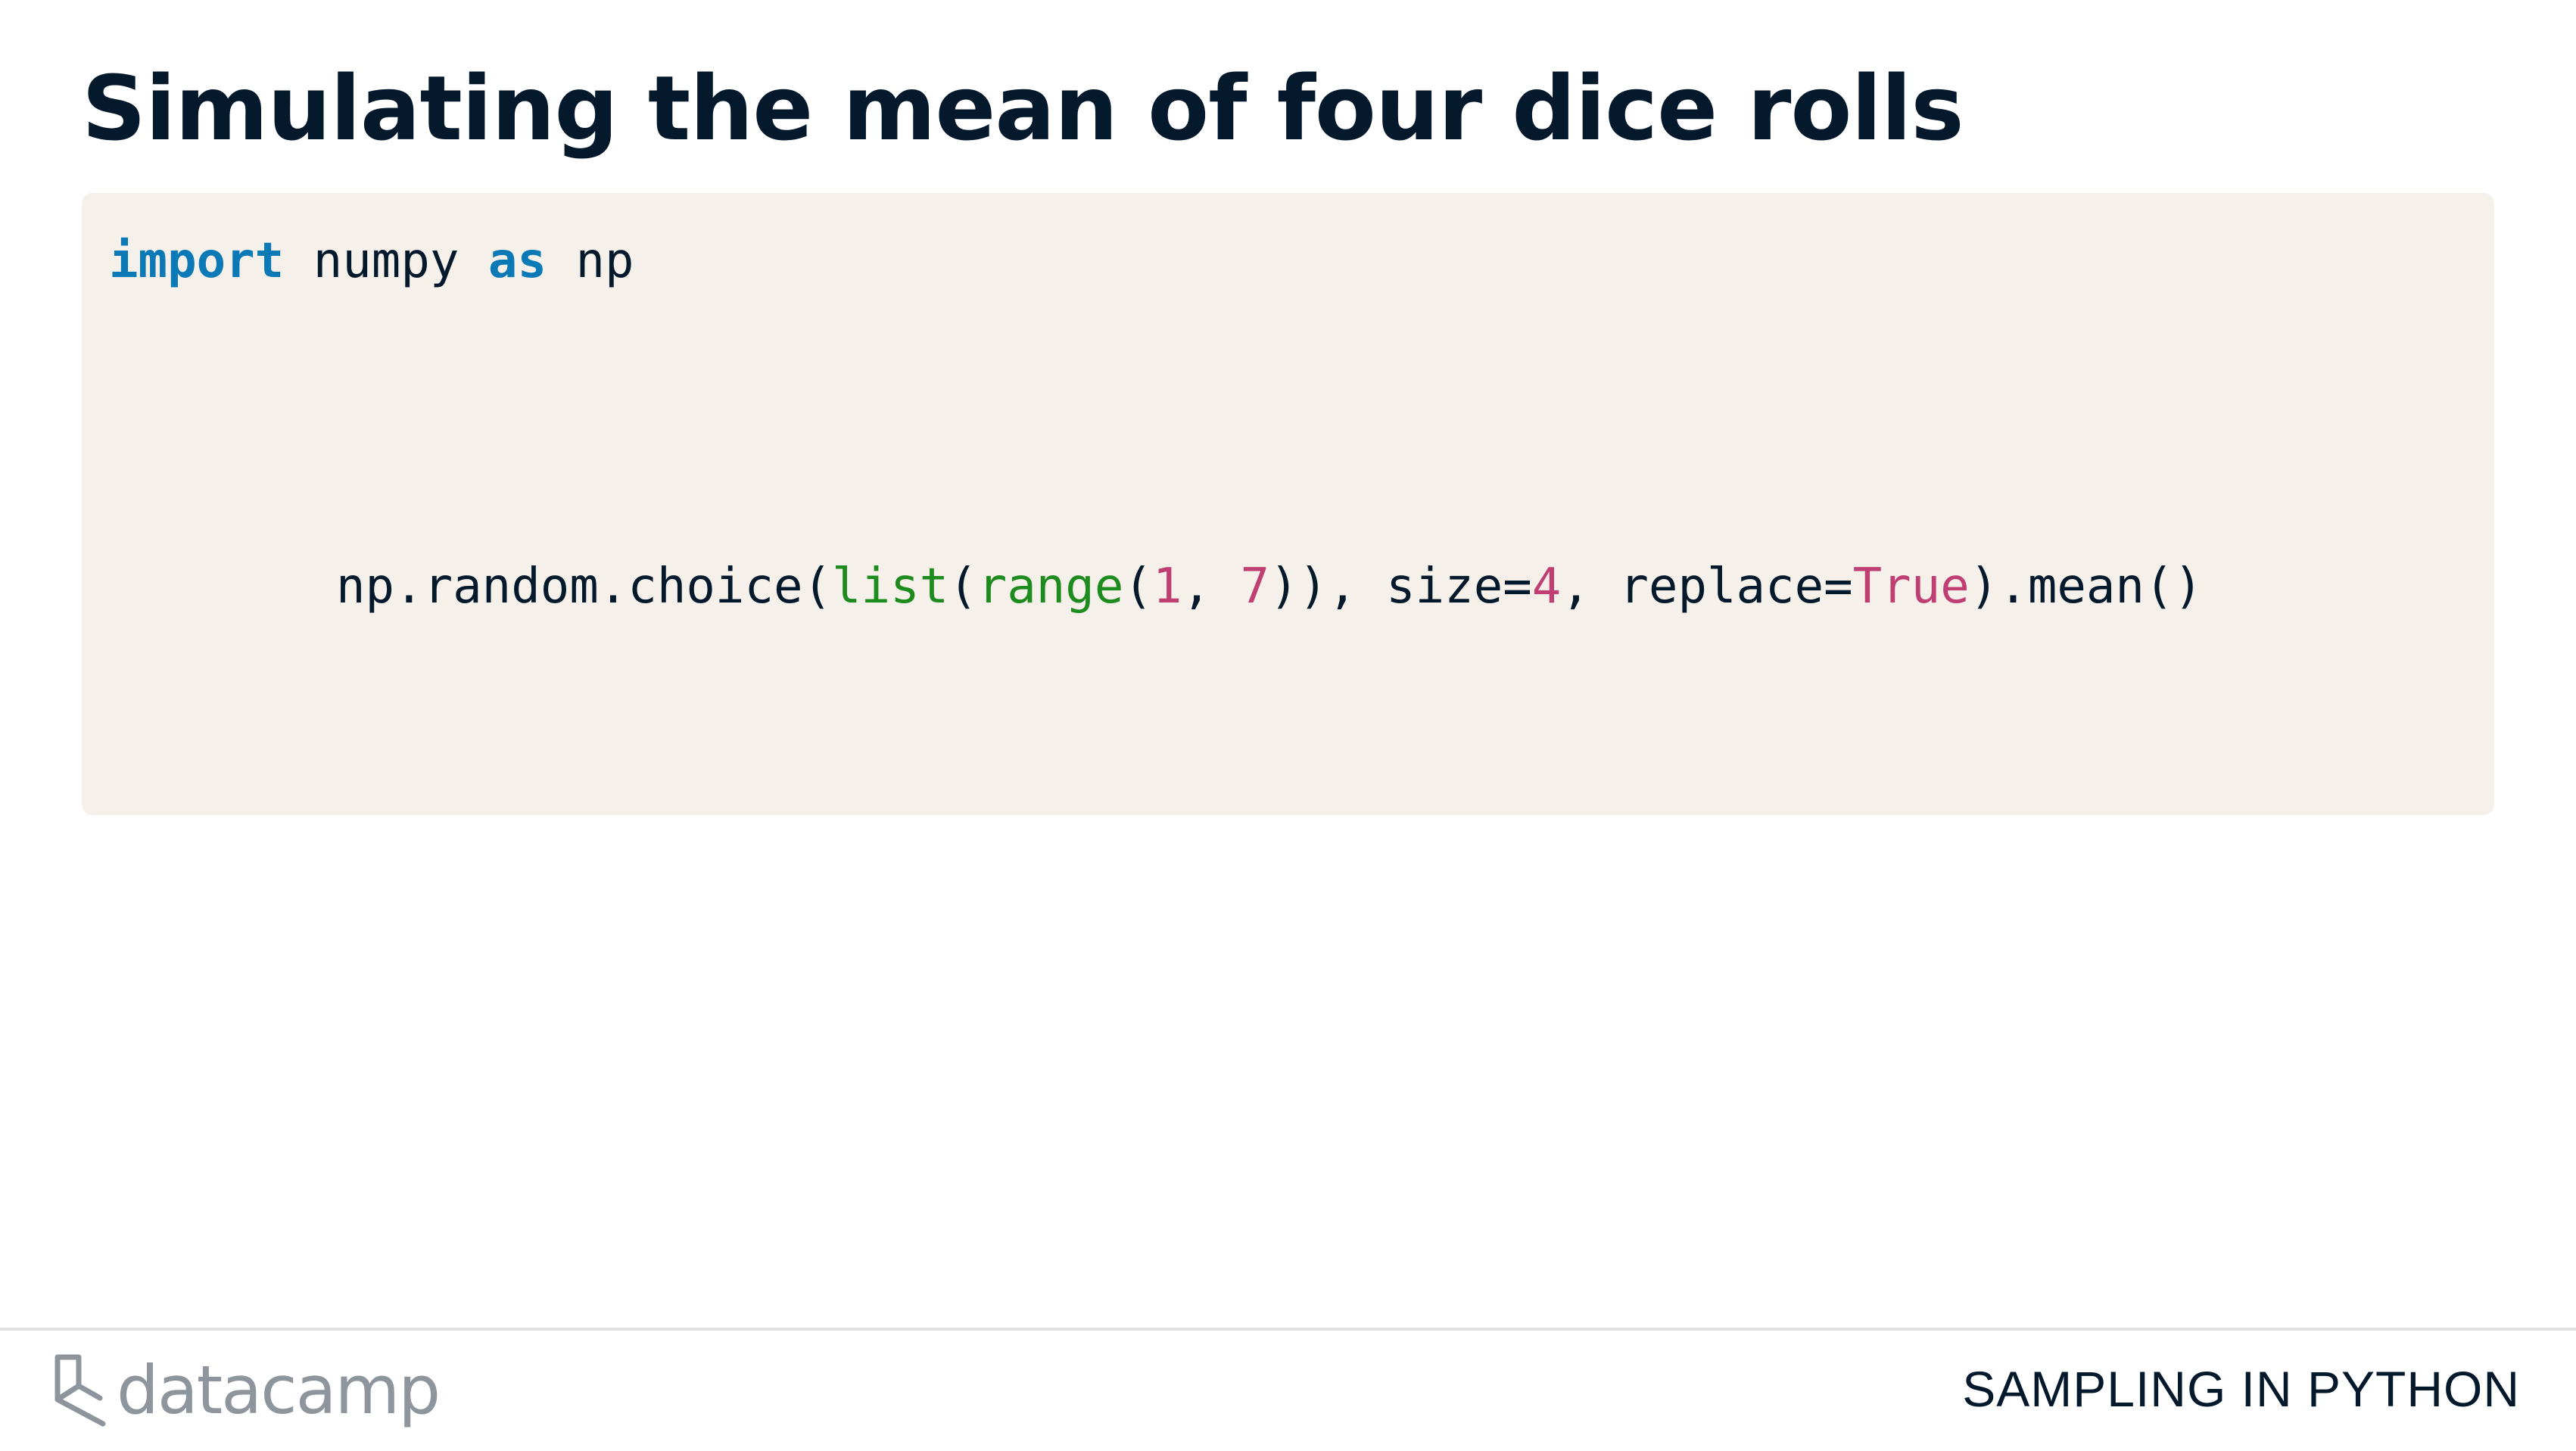  Describe the element at coordinates (80, 1390) in the screenshot. I see `datacamp-mark-icon` at that location.